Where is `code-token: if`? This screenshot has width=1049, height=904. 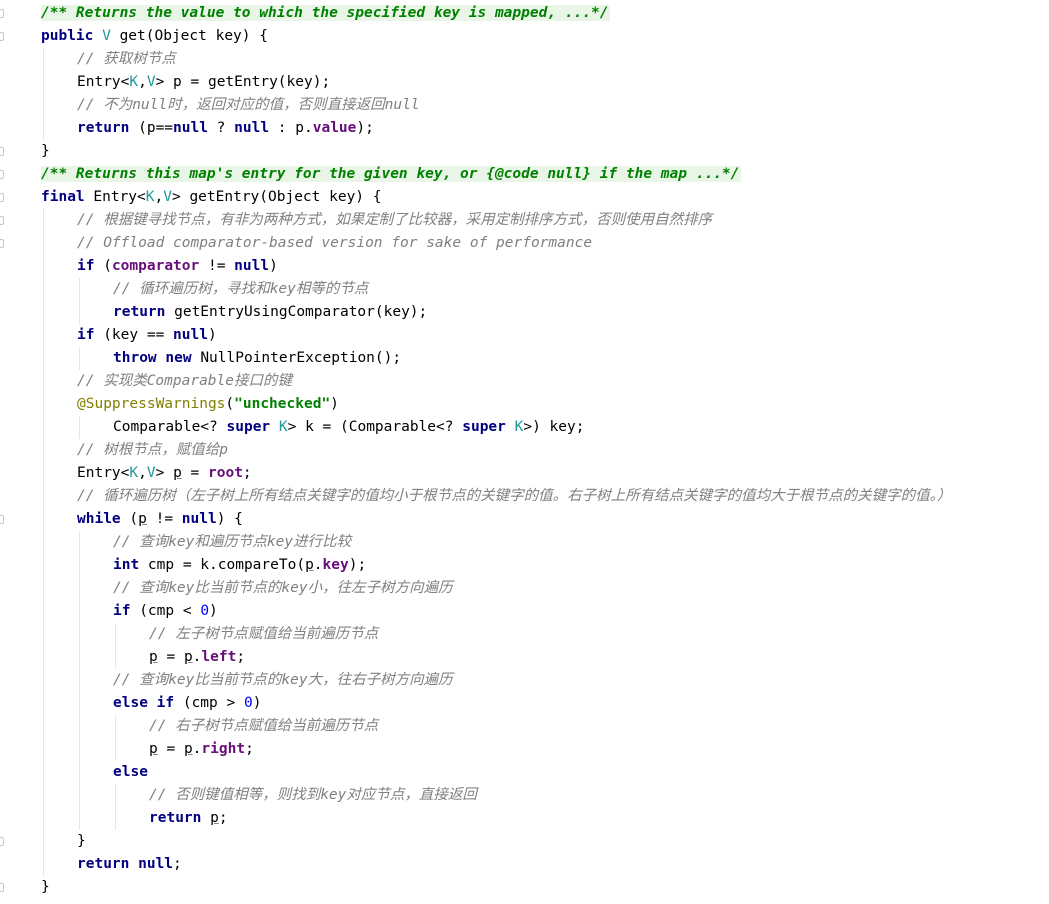
code-token: if is located at coordinates (90, 266).